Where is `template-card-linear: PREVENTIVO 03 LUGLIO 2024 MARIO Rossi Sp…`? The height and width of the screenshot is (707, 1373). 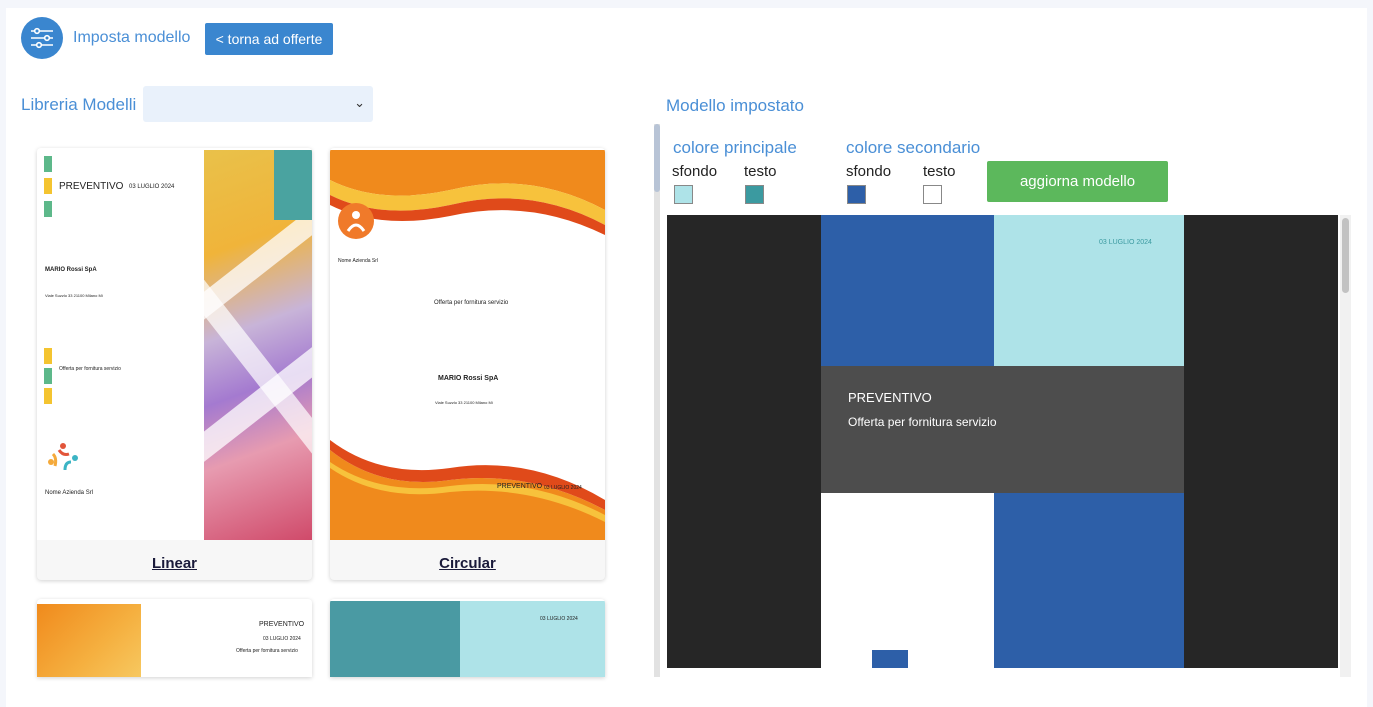
template-card-linear: PREVENTIVO 03 LUGLIO 2024 MARIO Rossi Sp… is located at coordinates (174, 364).